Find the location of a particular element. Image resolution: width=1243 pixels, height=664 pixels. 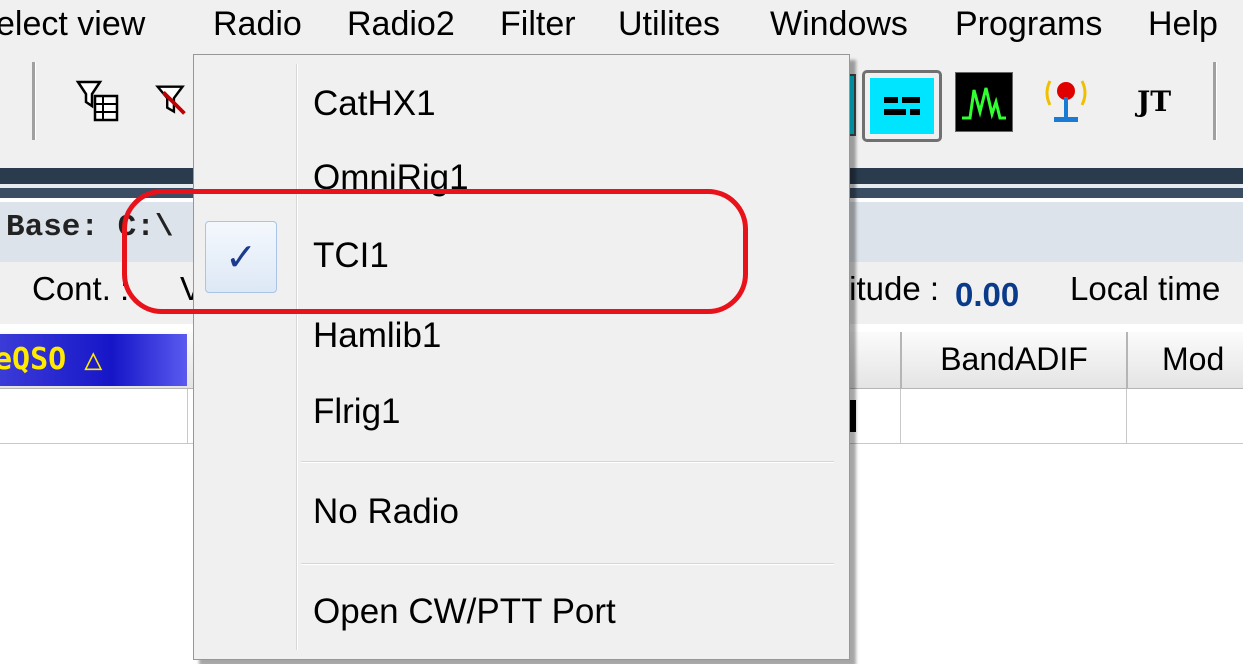

column-header-bandadif-label: BandADIF is located at coordinates (1014, 359).